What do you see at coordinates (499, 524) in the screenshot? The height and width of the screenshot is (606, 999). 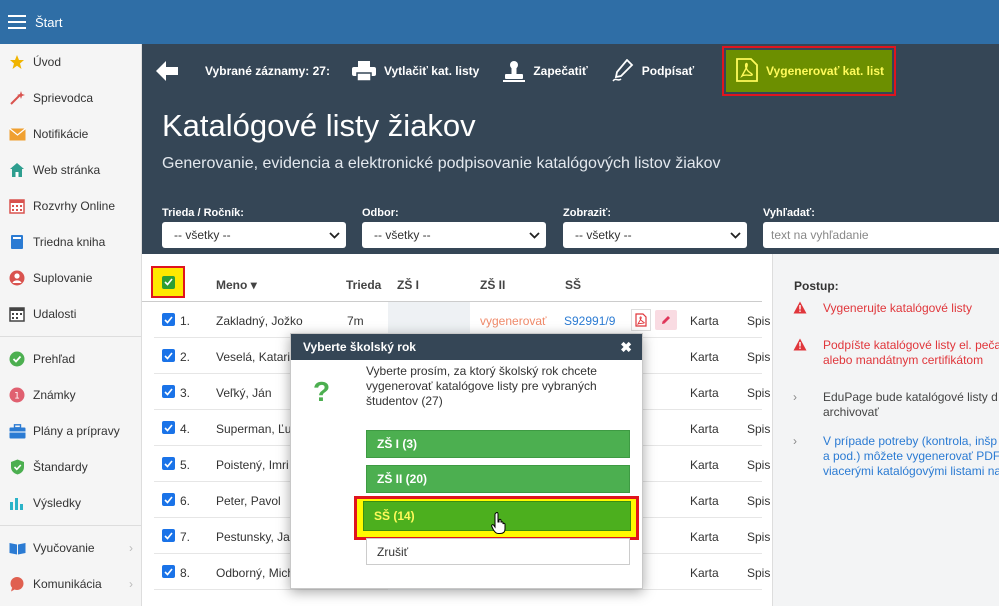 I see `hand-cursor-icon` at bounding box center [499, 524].